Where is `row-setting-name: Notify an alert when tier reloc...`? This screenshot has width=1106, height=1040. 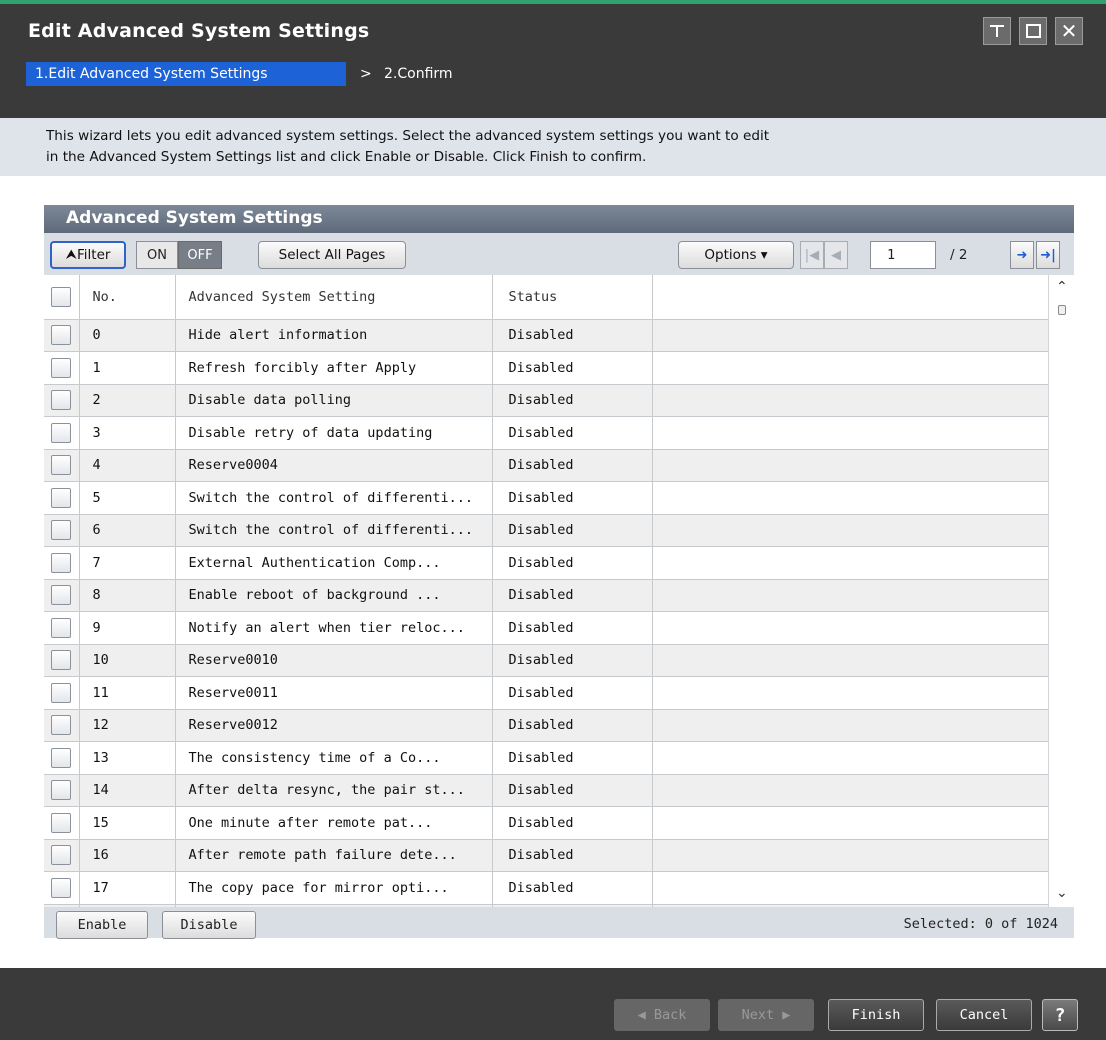 row-setting-name: Notify an alert when tier reloc... is located at coordinates (334, 628).